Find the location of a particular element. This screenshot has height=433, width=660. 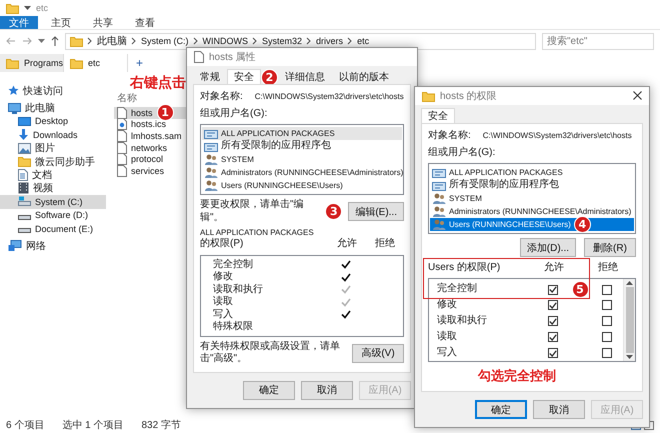

nav-item: Downloads is located at coordinates (53, 135).